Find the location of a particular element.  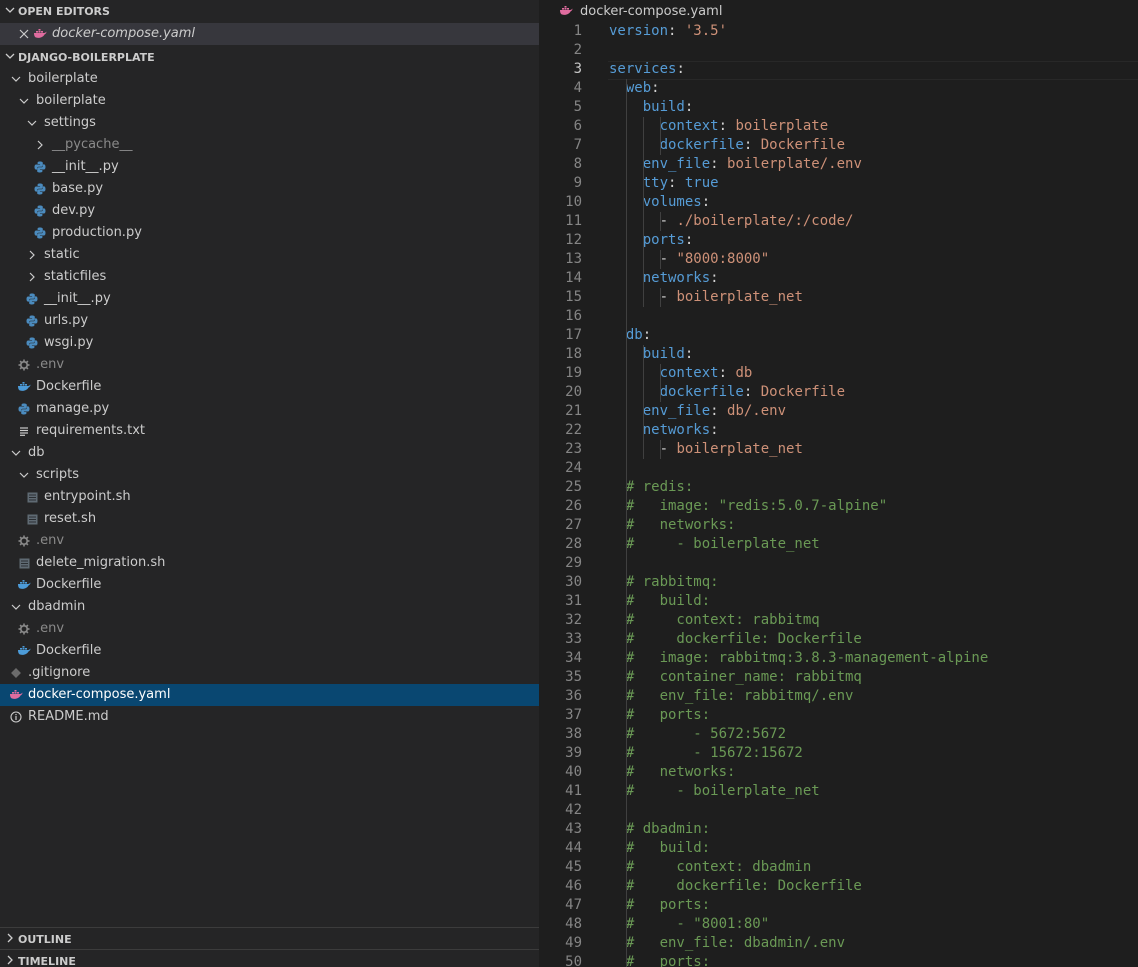

file-base-py: base.py is located at coordinates (269, 189).